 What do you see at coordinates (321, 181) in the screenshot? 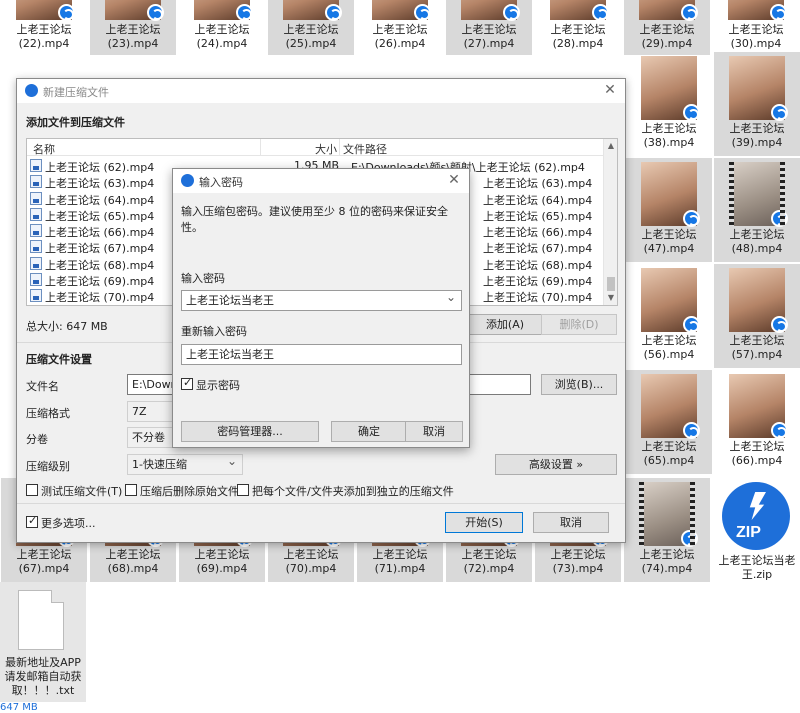
I see `password-dialog-titlebar: 输入密码 ✕` at bounding box center [321, 181].